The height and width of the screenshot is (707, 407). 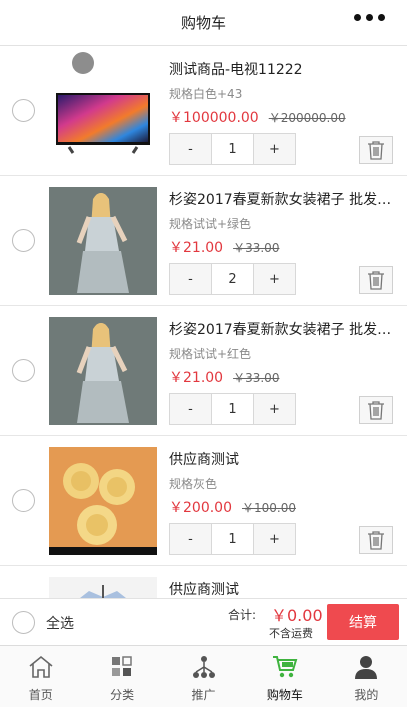 I want to click on cart-icon, so click(x=285, y=667).